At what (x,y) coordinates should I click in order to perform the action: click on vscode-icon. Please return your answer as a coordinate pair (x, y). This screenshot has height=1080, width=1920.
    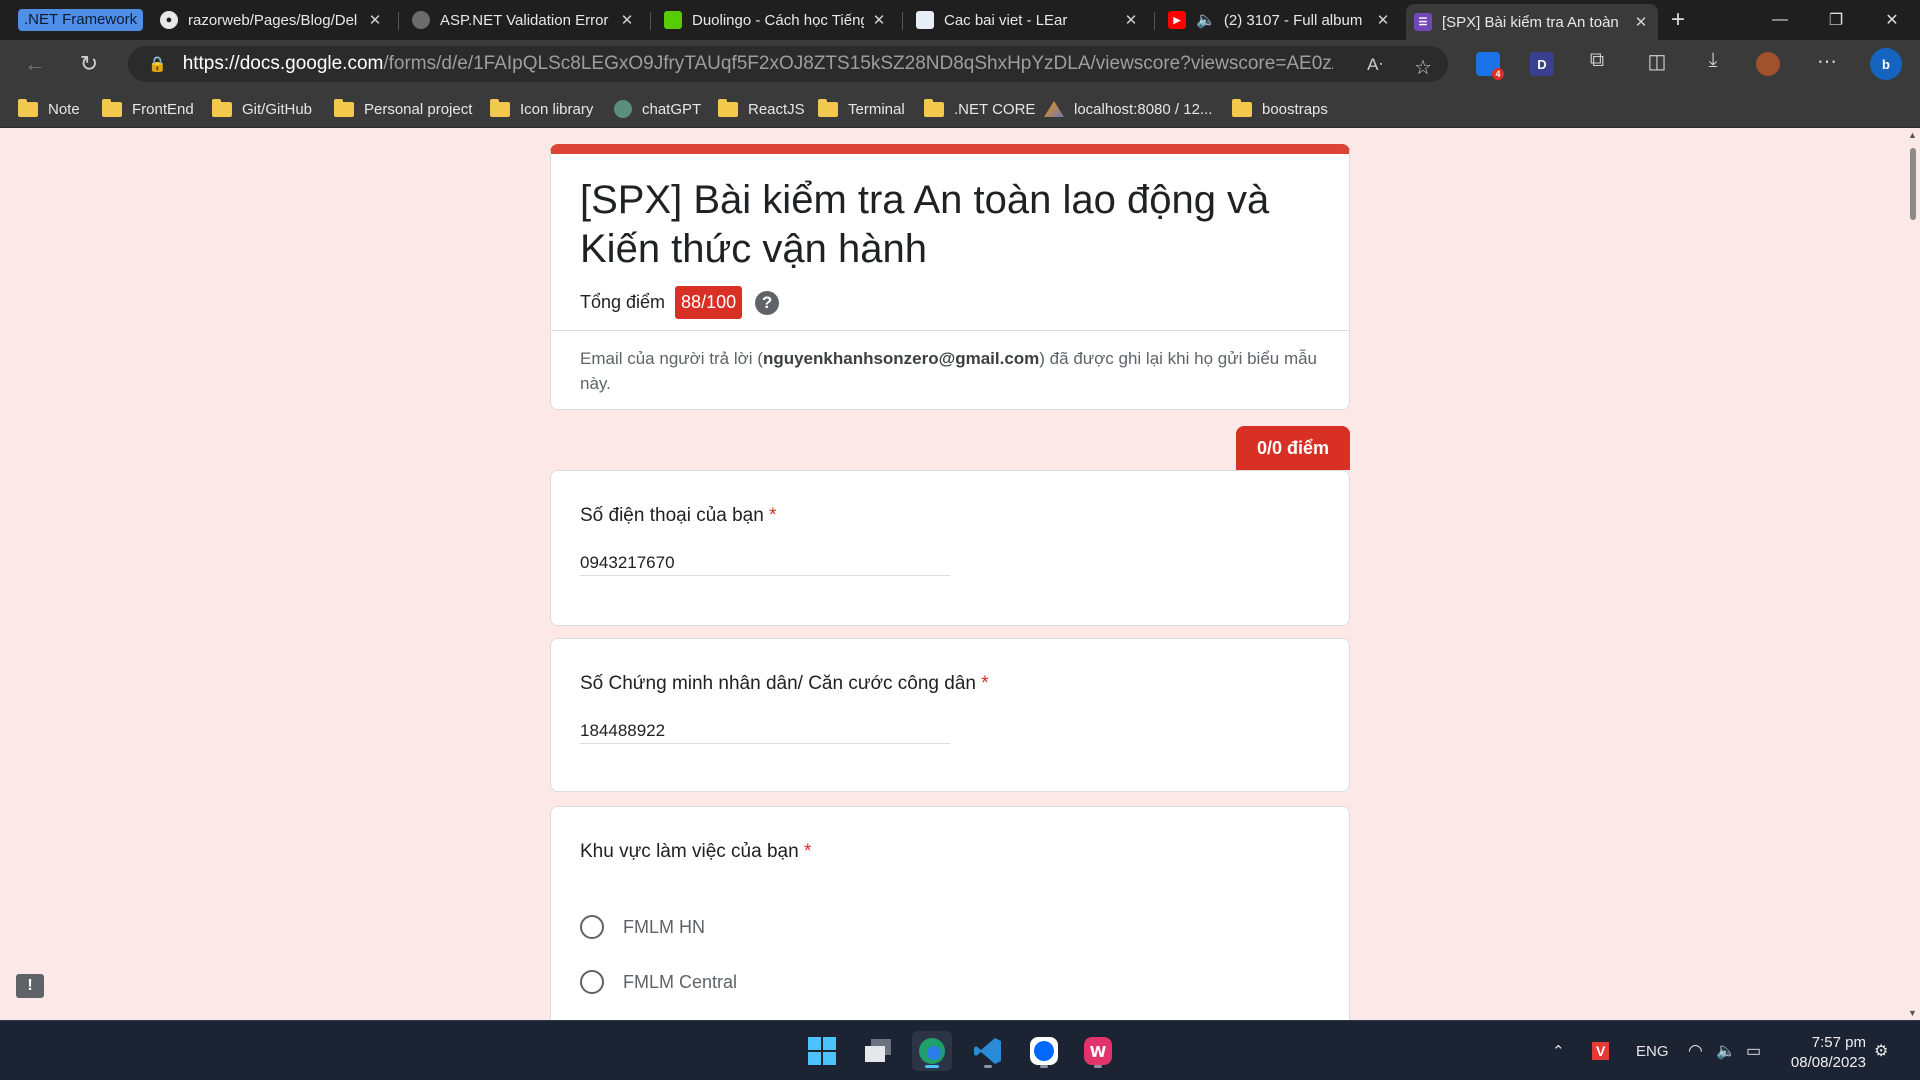
    Looking at the image, I should click on (988, 1051).